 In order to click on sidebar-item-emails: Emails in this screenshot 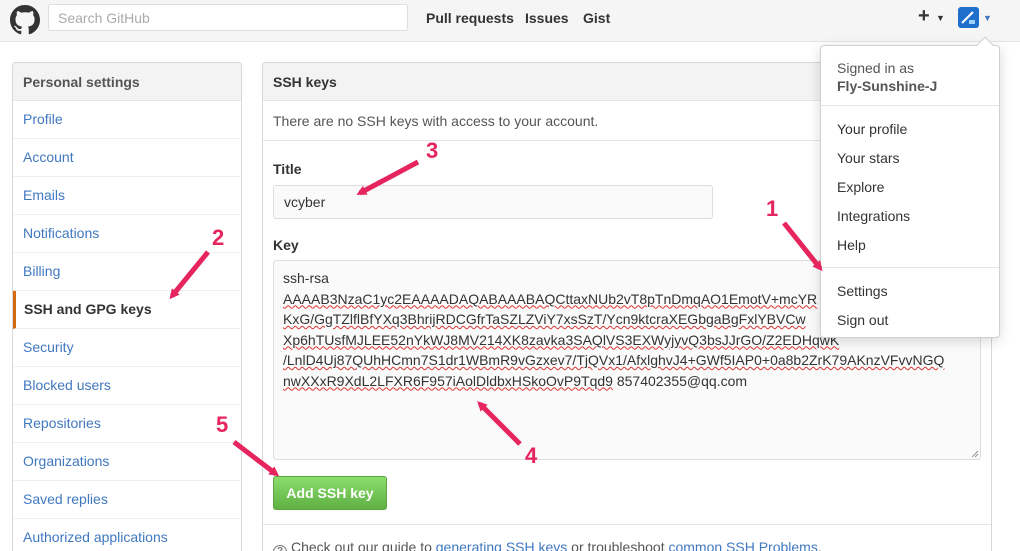, I will do `click(127, 196)`.